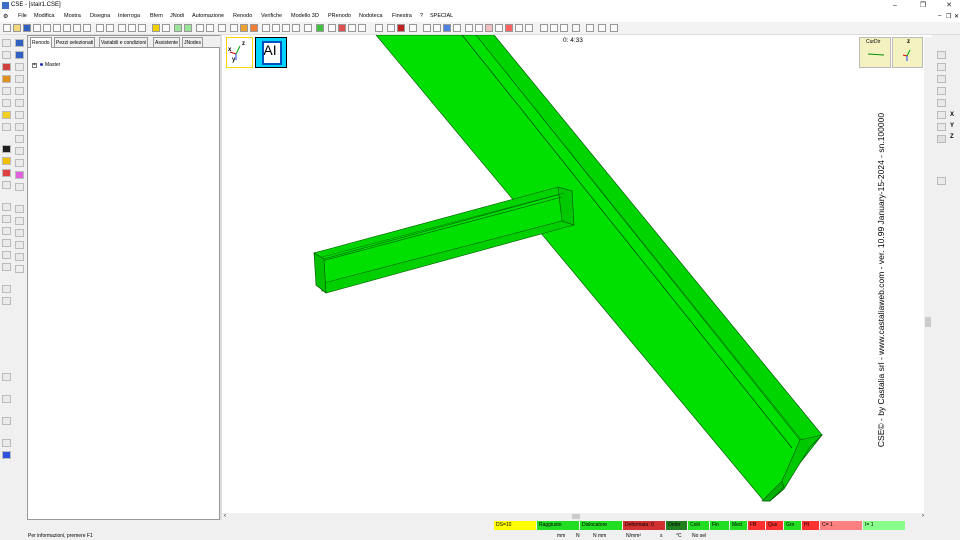 The height and width of the screenshot is (540, 960). I want to click on rtool-b-icon, so click(941, 67).